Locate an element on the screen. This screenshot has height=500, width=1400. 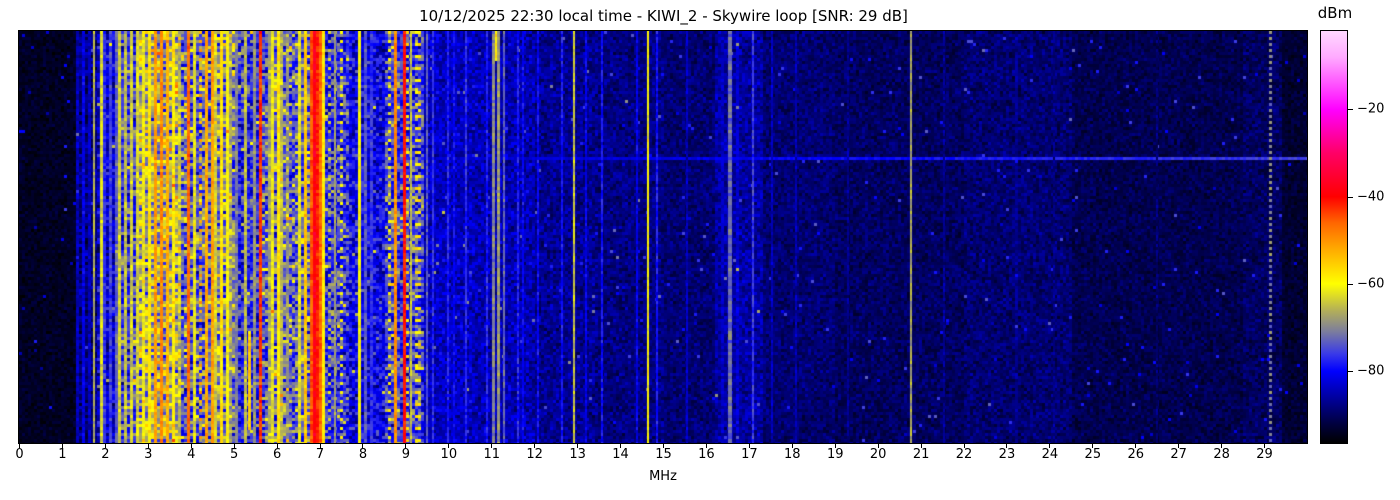
x-tick-label: 2 is located at coordinates (105, 454).